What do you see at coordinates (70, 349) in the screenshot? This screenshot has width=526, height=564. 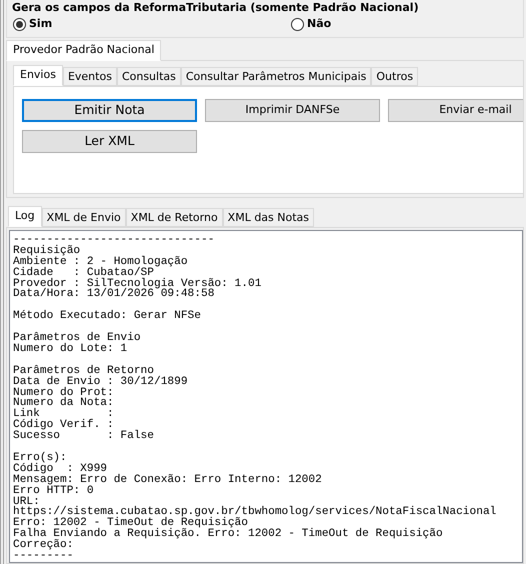 I see `log-line: Numero do Lote: 1` at bounding box center [70, 349].